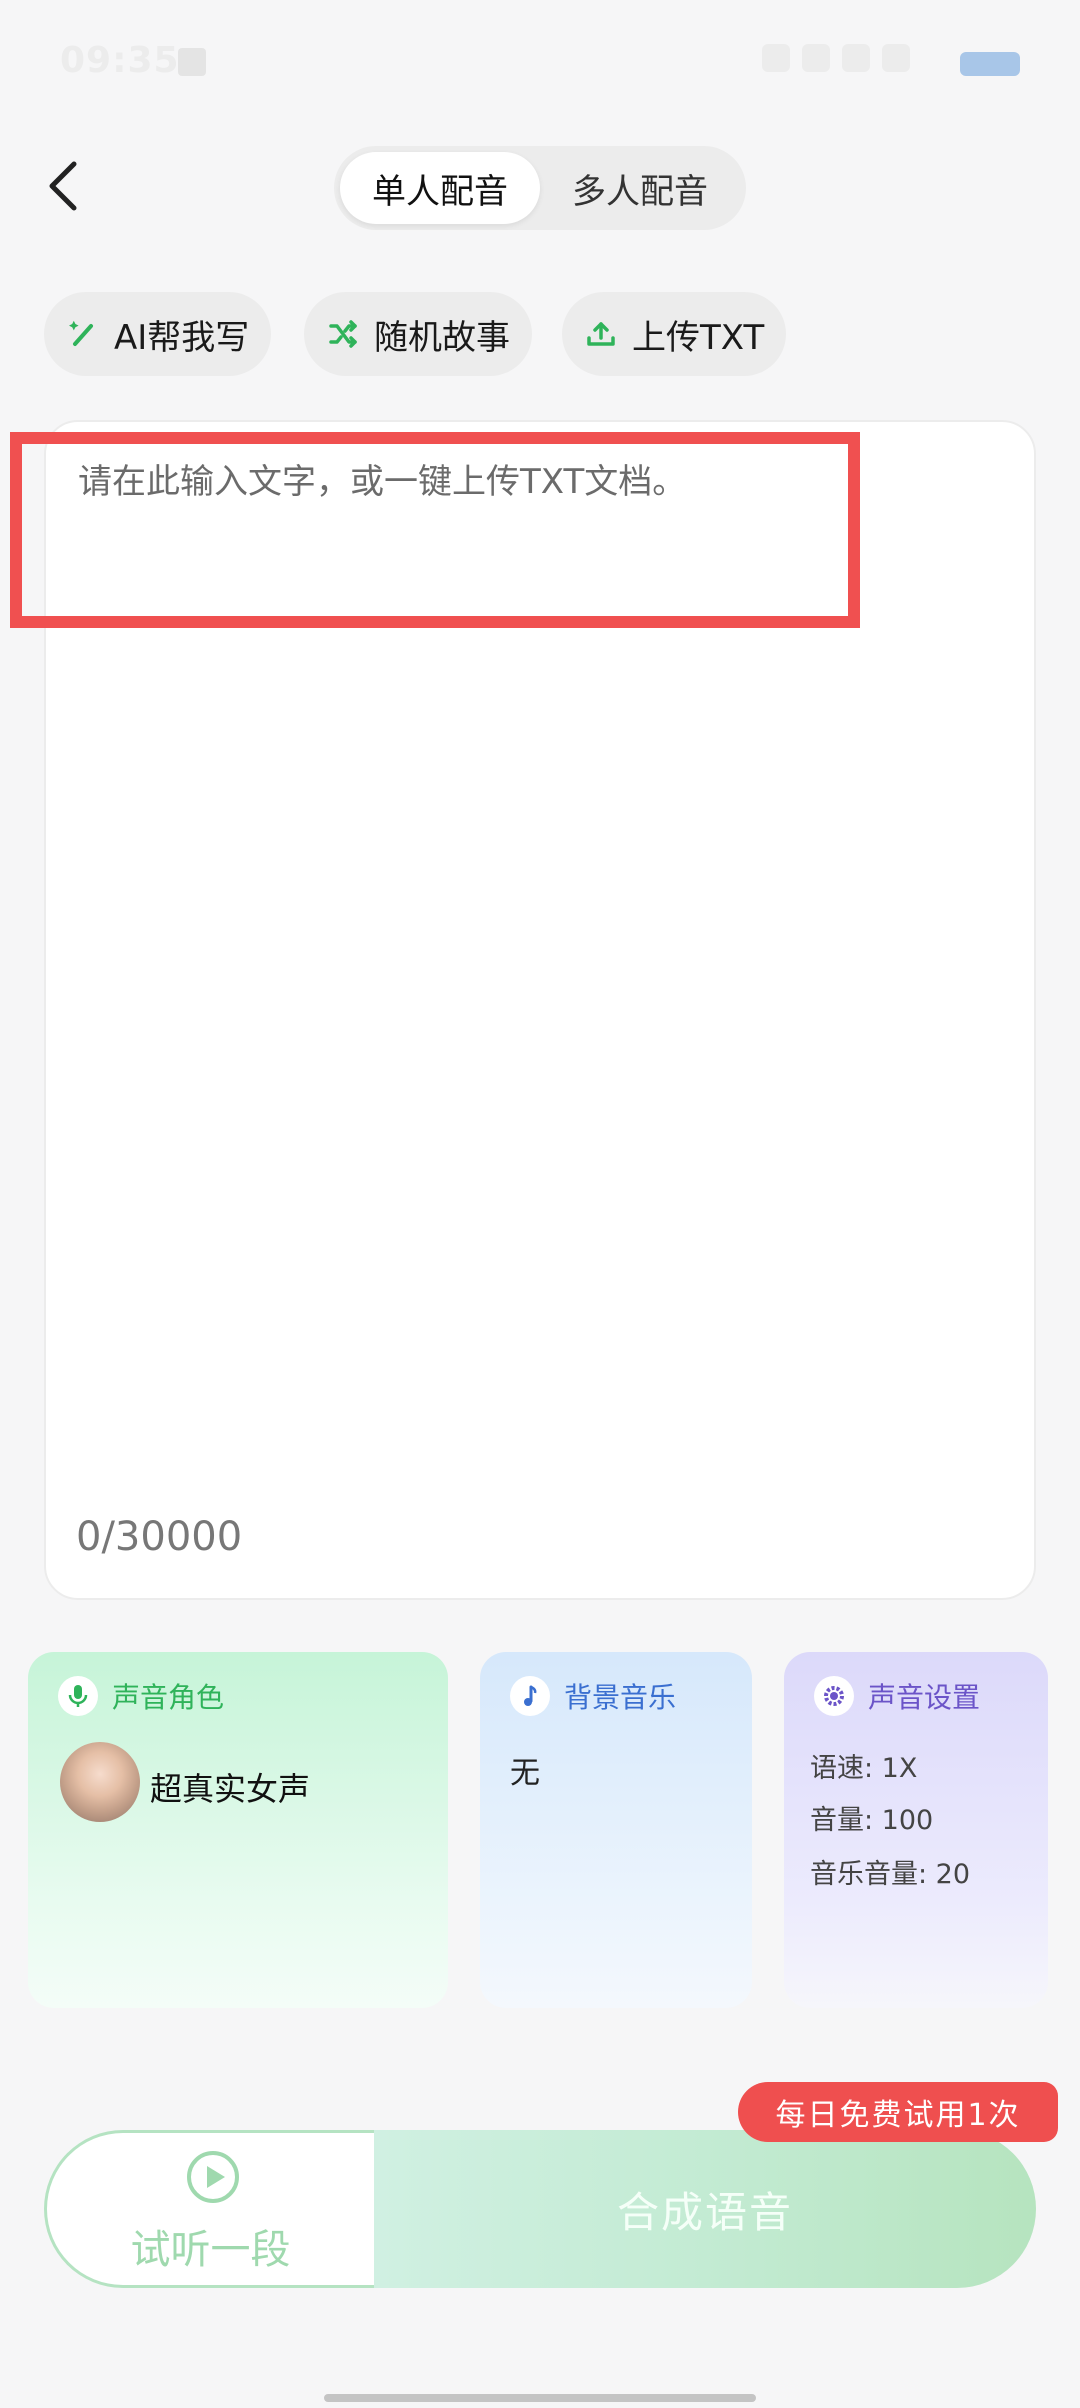  Describe the element at coordinates (834, 1696) in the screenshot. I see `gear-icon` at that location.